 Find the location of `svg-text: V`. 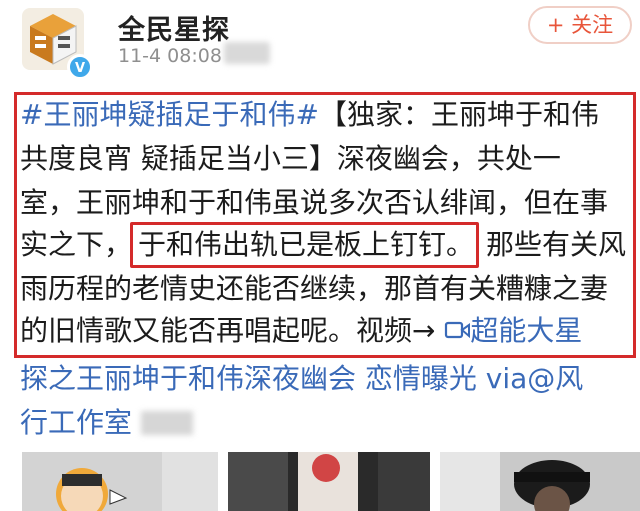

svg-text: V is located at coordinates (80, 67).